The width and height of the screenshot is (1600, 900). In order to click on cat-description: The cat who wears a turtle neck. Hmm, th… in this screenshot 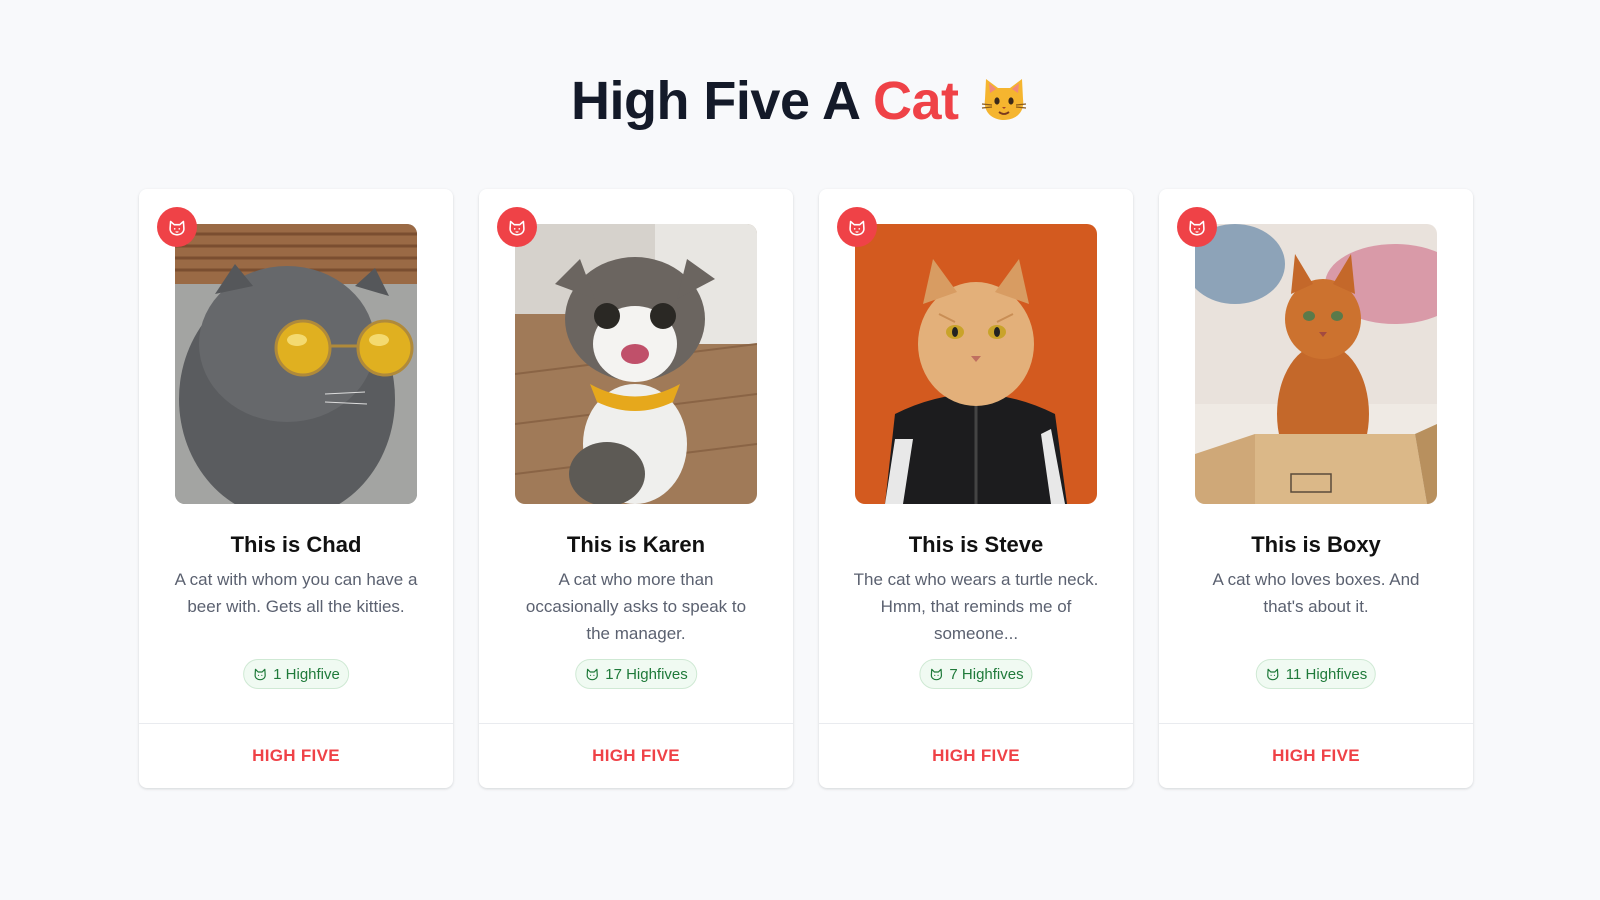, I will do `click(976, 606)`.